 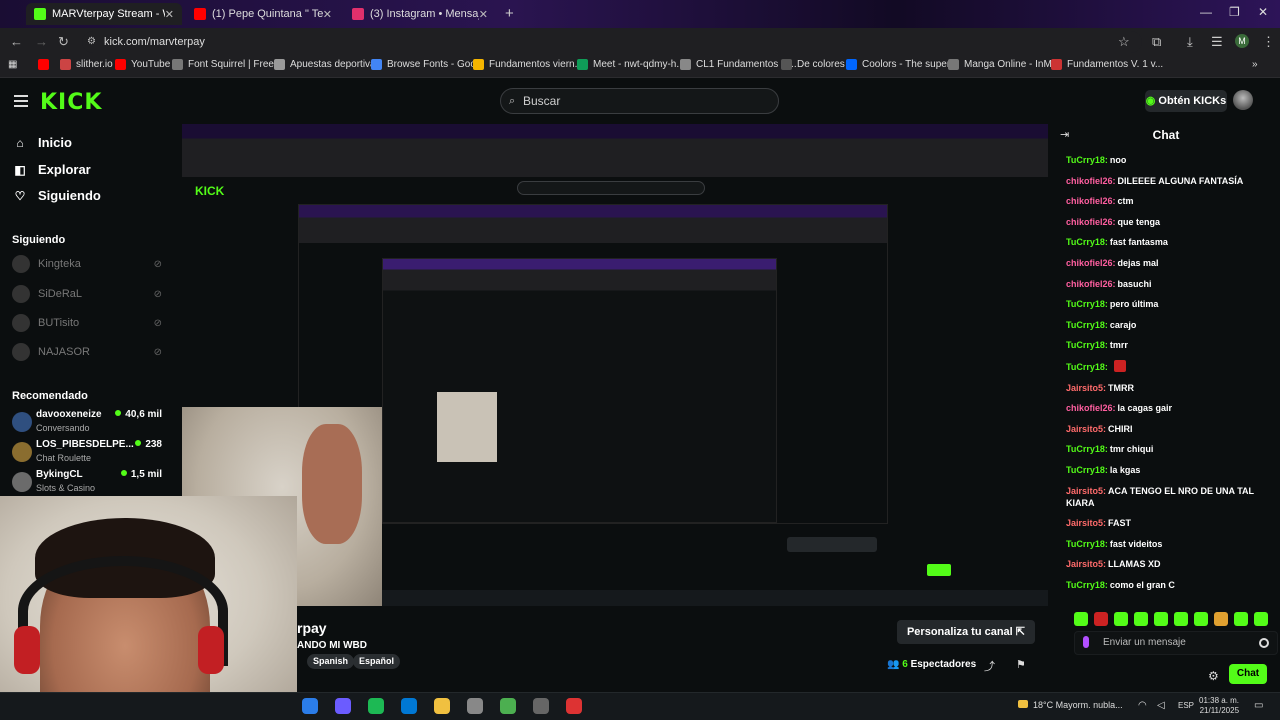 I want to click on maximize-icon: ❐, so click(x=1234, y=12).